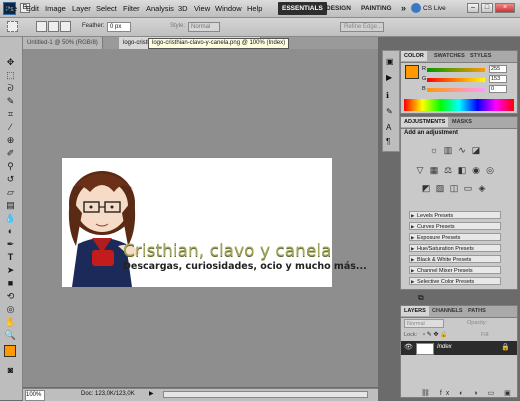 This screenshot has height=401, width=520. What do you see at coordinates (10, 88) in the screenshot?
I see `lasso-tool-icon: ᘐ` at bounding box center [10, 88].